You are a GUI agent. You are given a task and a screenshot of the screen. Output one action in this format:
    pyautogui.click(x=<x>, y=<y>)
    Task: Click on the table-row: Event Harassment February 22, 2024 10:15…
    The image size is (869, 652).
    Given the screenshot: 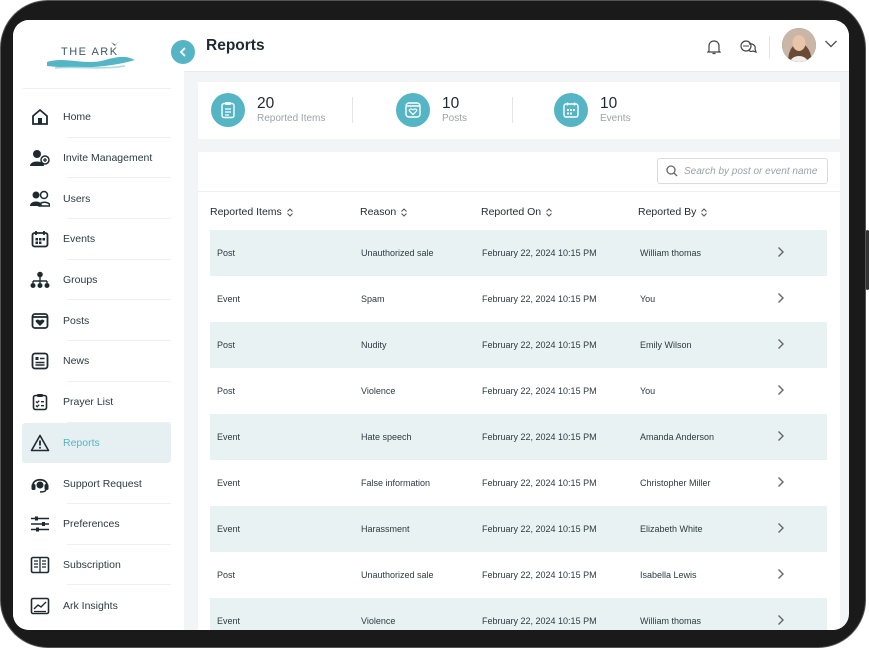 What is the action you would take?
    pyautogui.click(x=518, y=529)
    